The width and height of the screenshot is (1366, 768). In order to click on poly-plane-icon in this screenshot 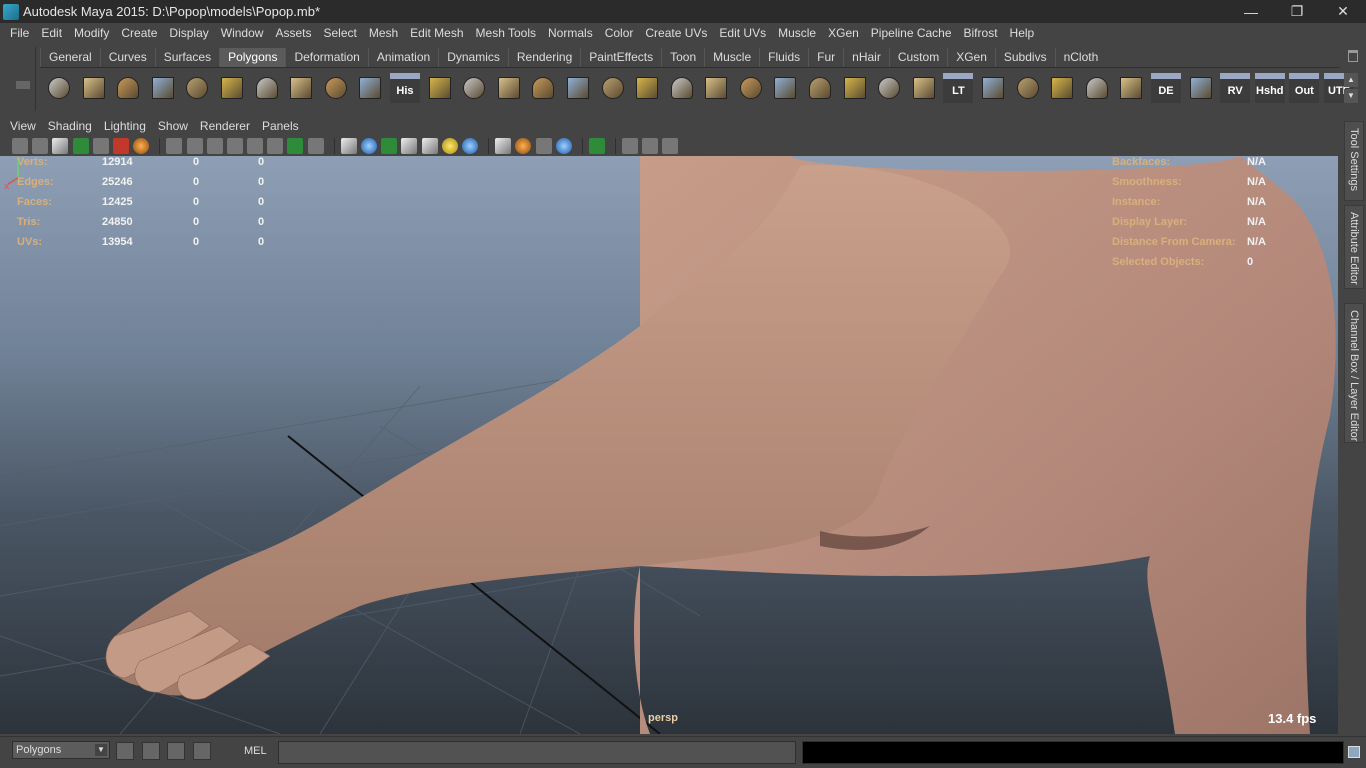, I will do `click(197, 88)`.